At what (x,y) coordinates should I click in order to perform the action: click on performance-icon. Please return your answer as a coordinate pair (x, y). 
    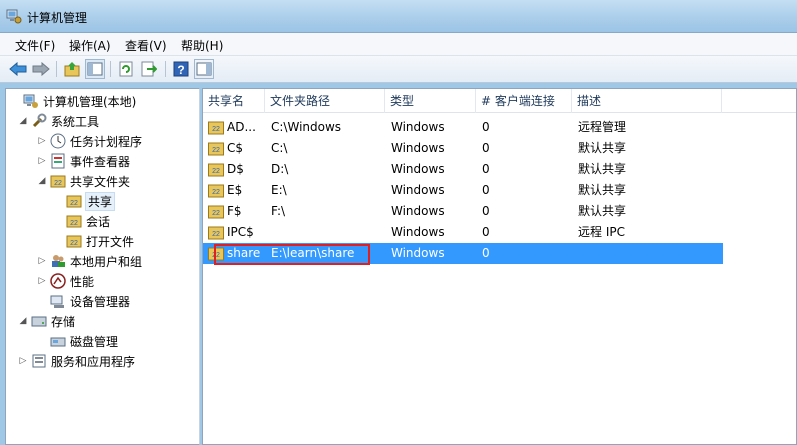
    Looking at the image, I should click on (58, 281).